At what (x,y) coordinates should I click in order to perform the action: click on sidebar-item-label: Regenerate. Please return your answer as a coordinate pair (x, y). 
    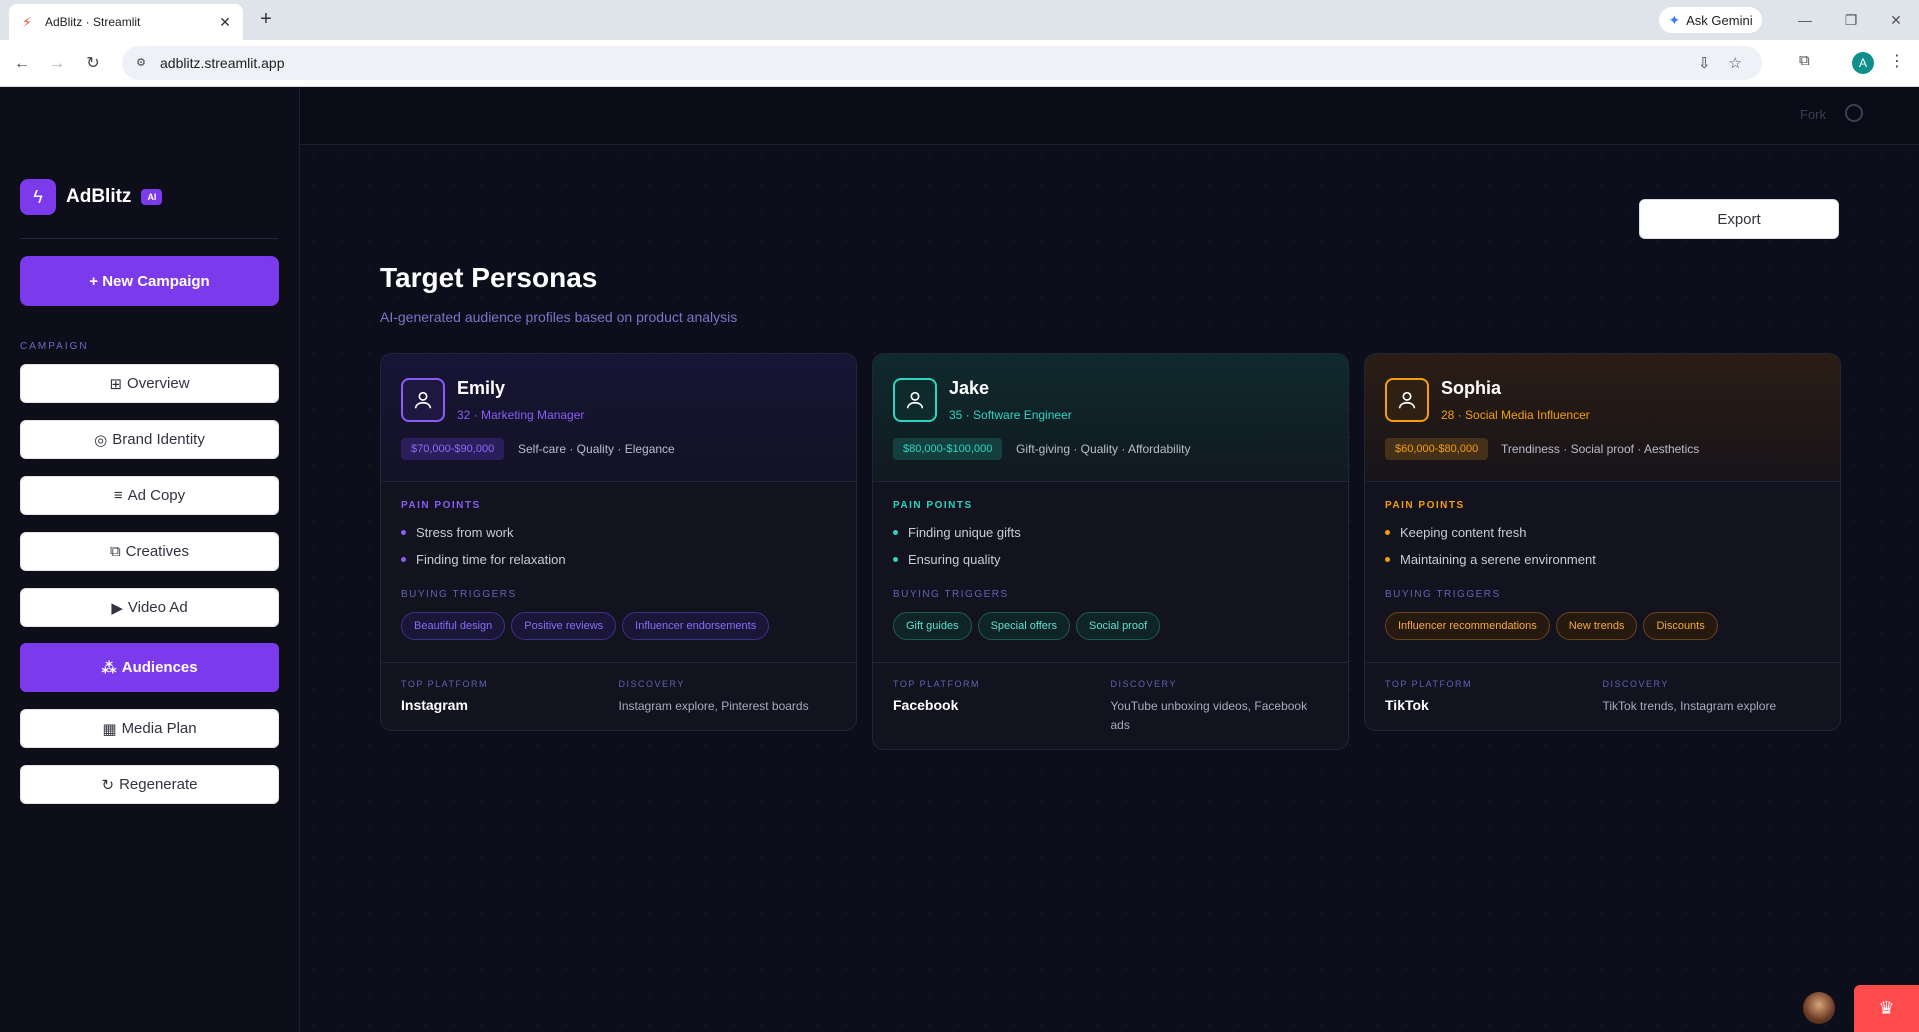
    Looking at the image, I should click on (158, 784).